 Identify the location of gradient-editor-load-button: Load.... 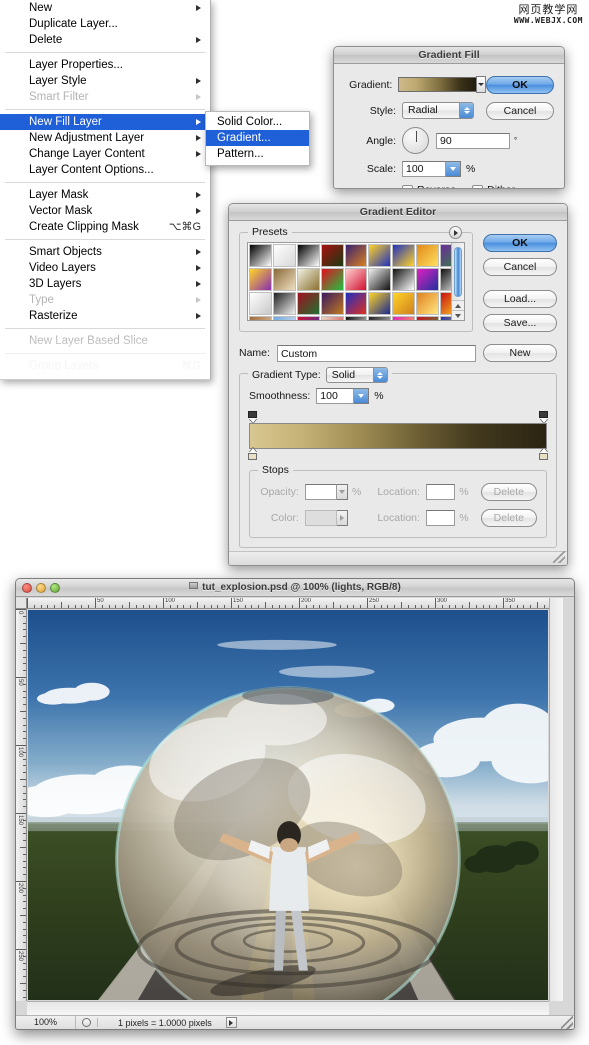
(520, 299).